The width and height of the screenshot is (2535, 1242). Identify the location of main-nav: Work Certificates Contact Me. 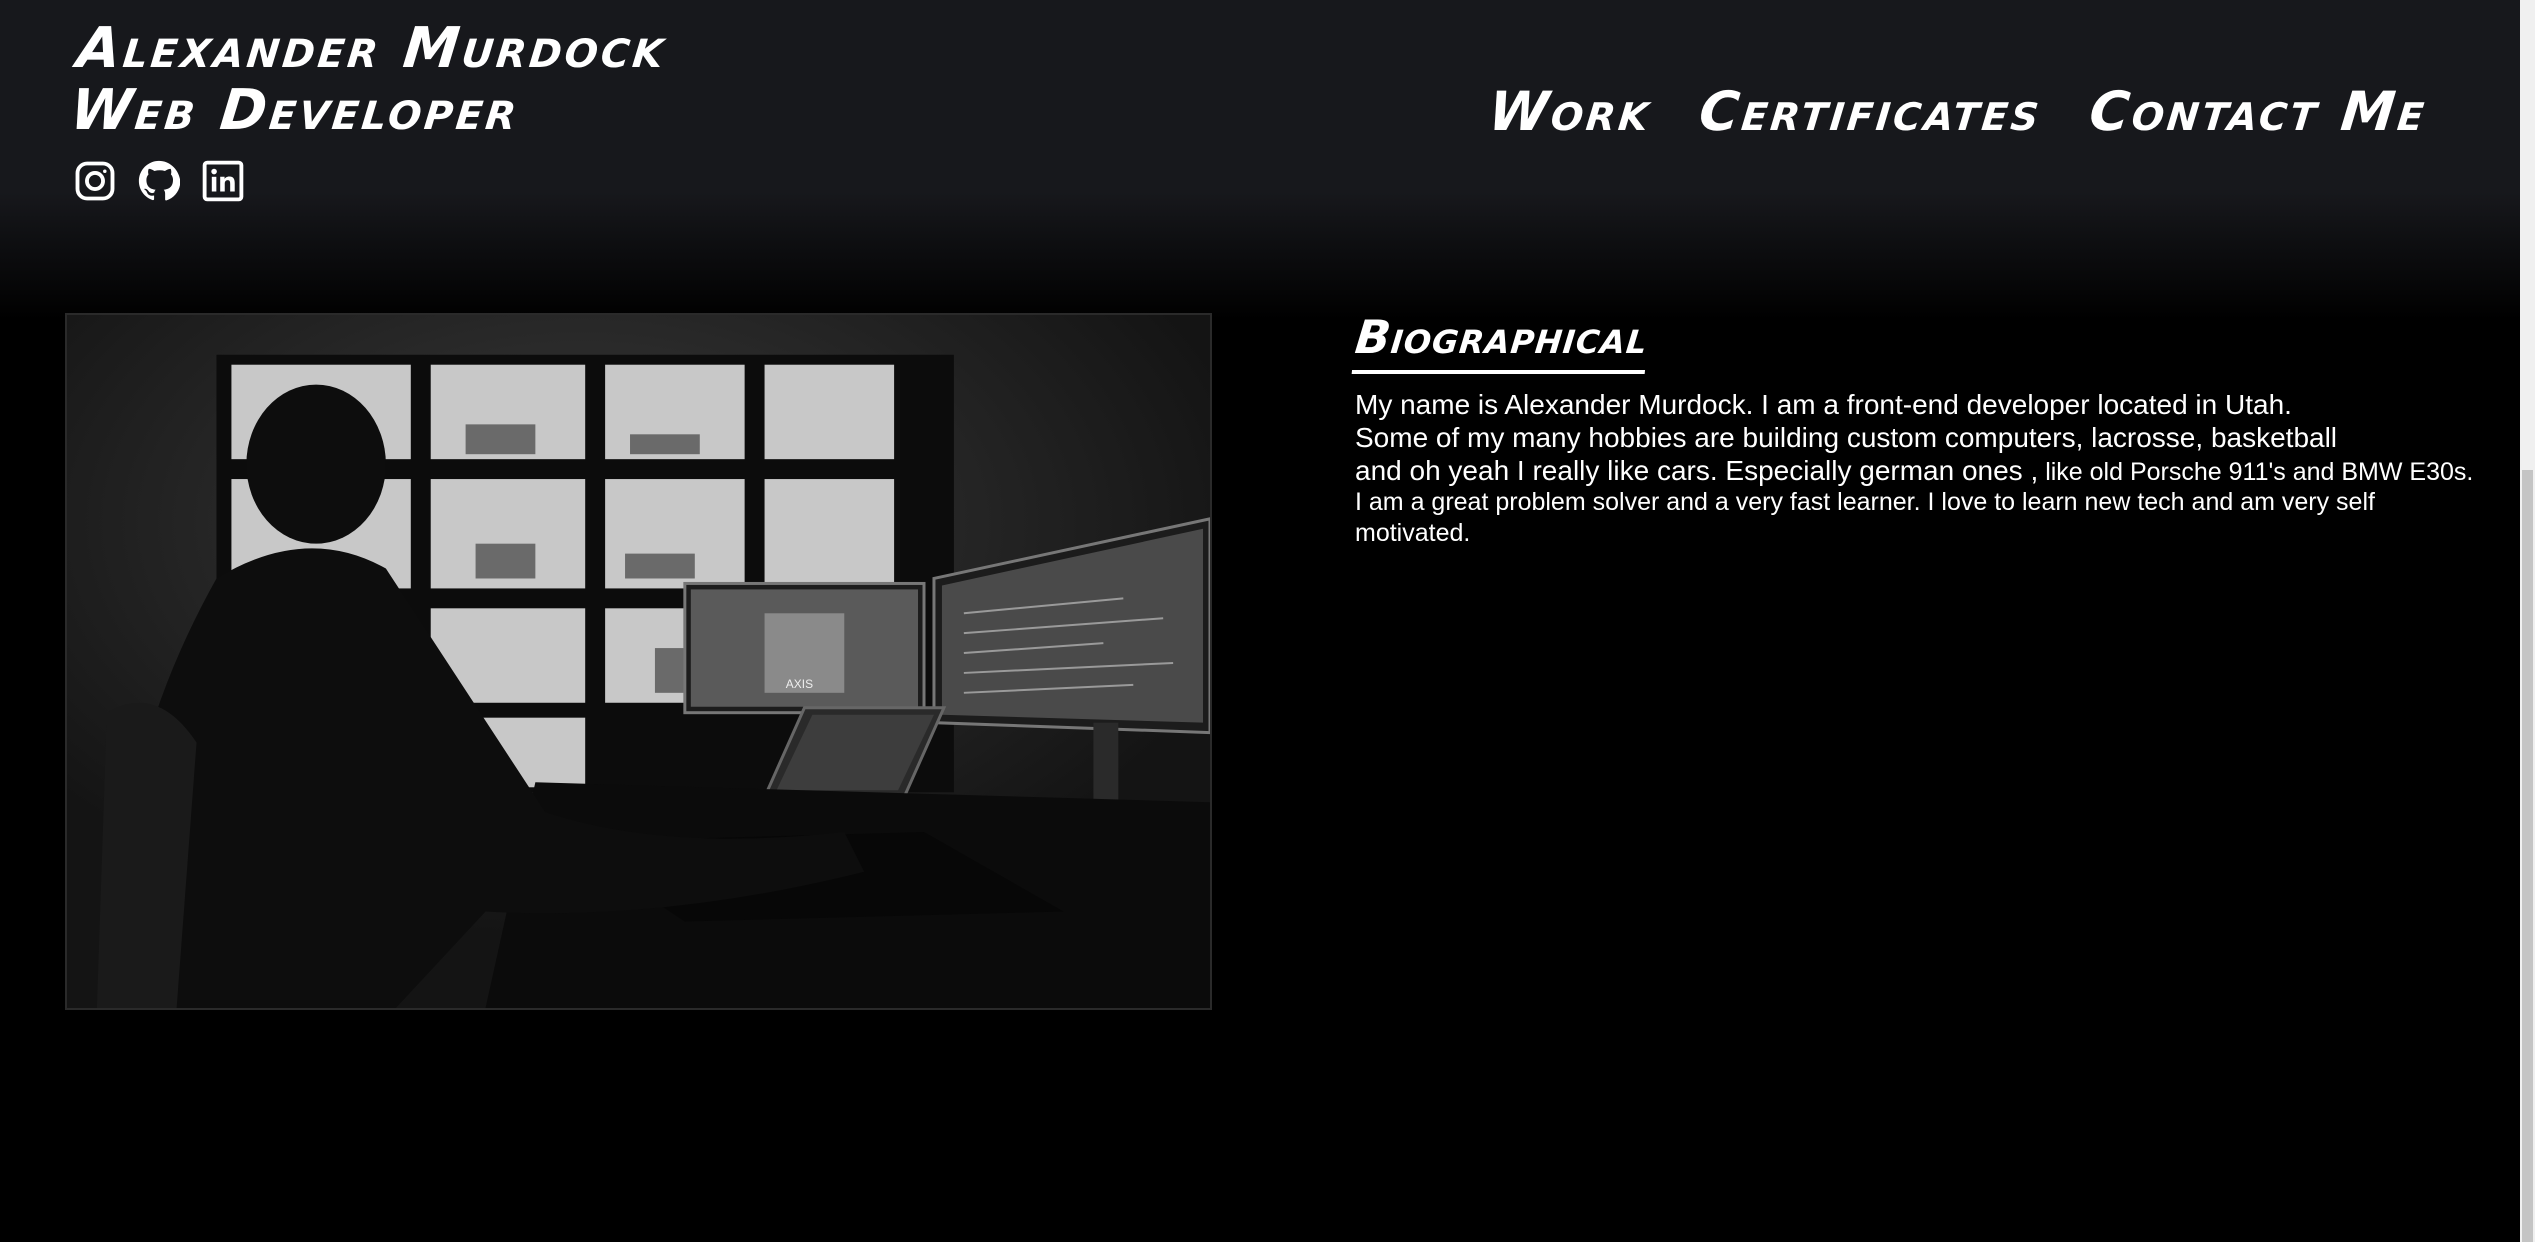
(1958, 111).